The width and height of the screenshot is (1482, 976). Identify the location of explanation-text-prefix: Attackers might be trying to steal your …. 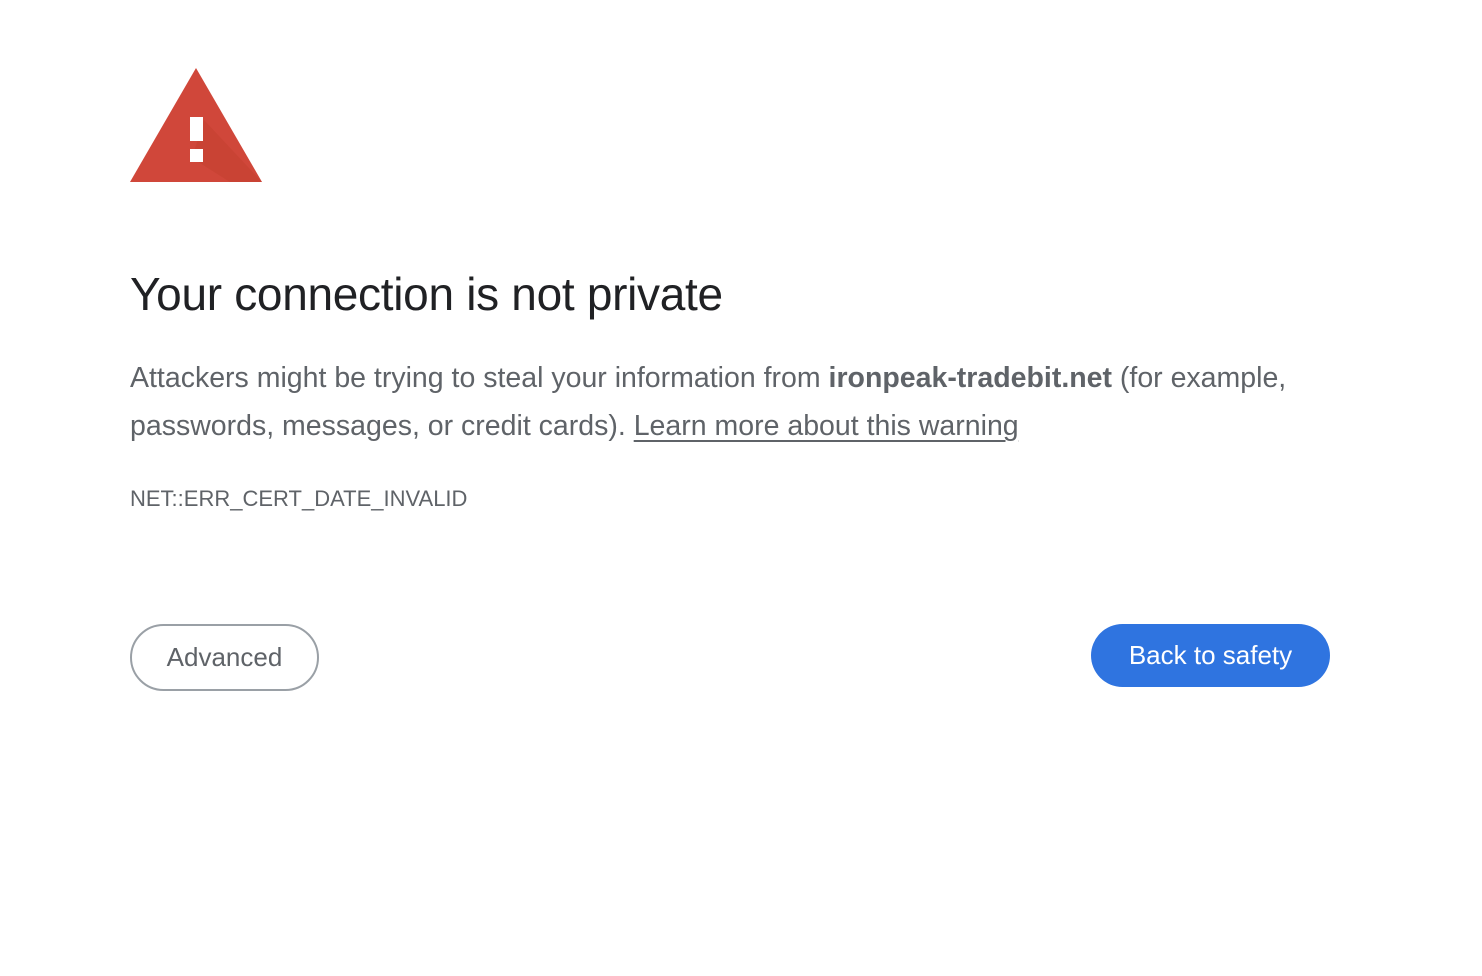
(479, 378).